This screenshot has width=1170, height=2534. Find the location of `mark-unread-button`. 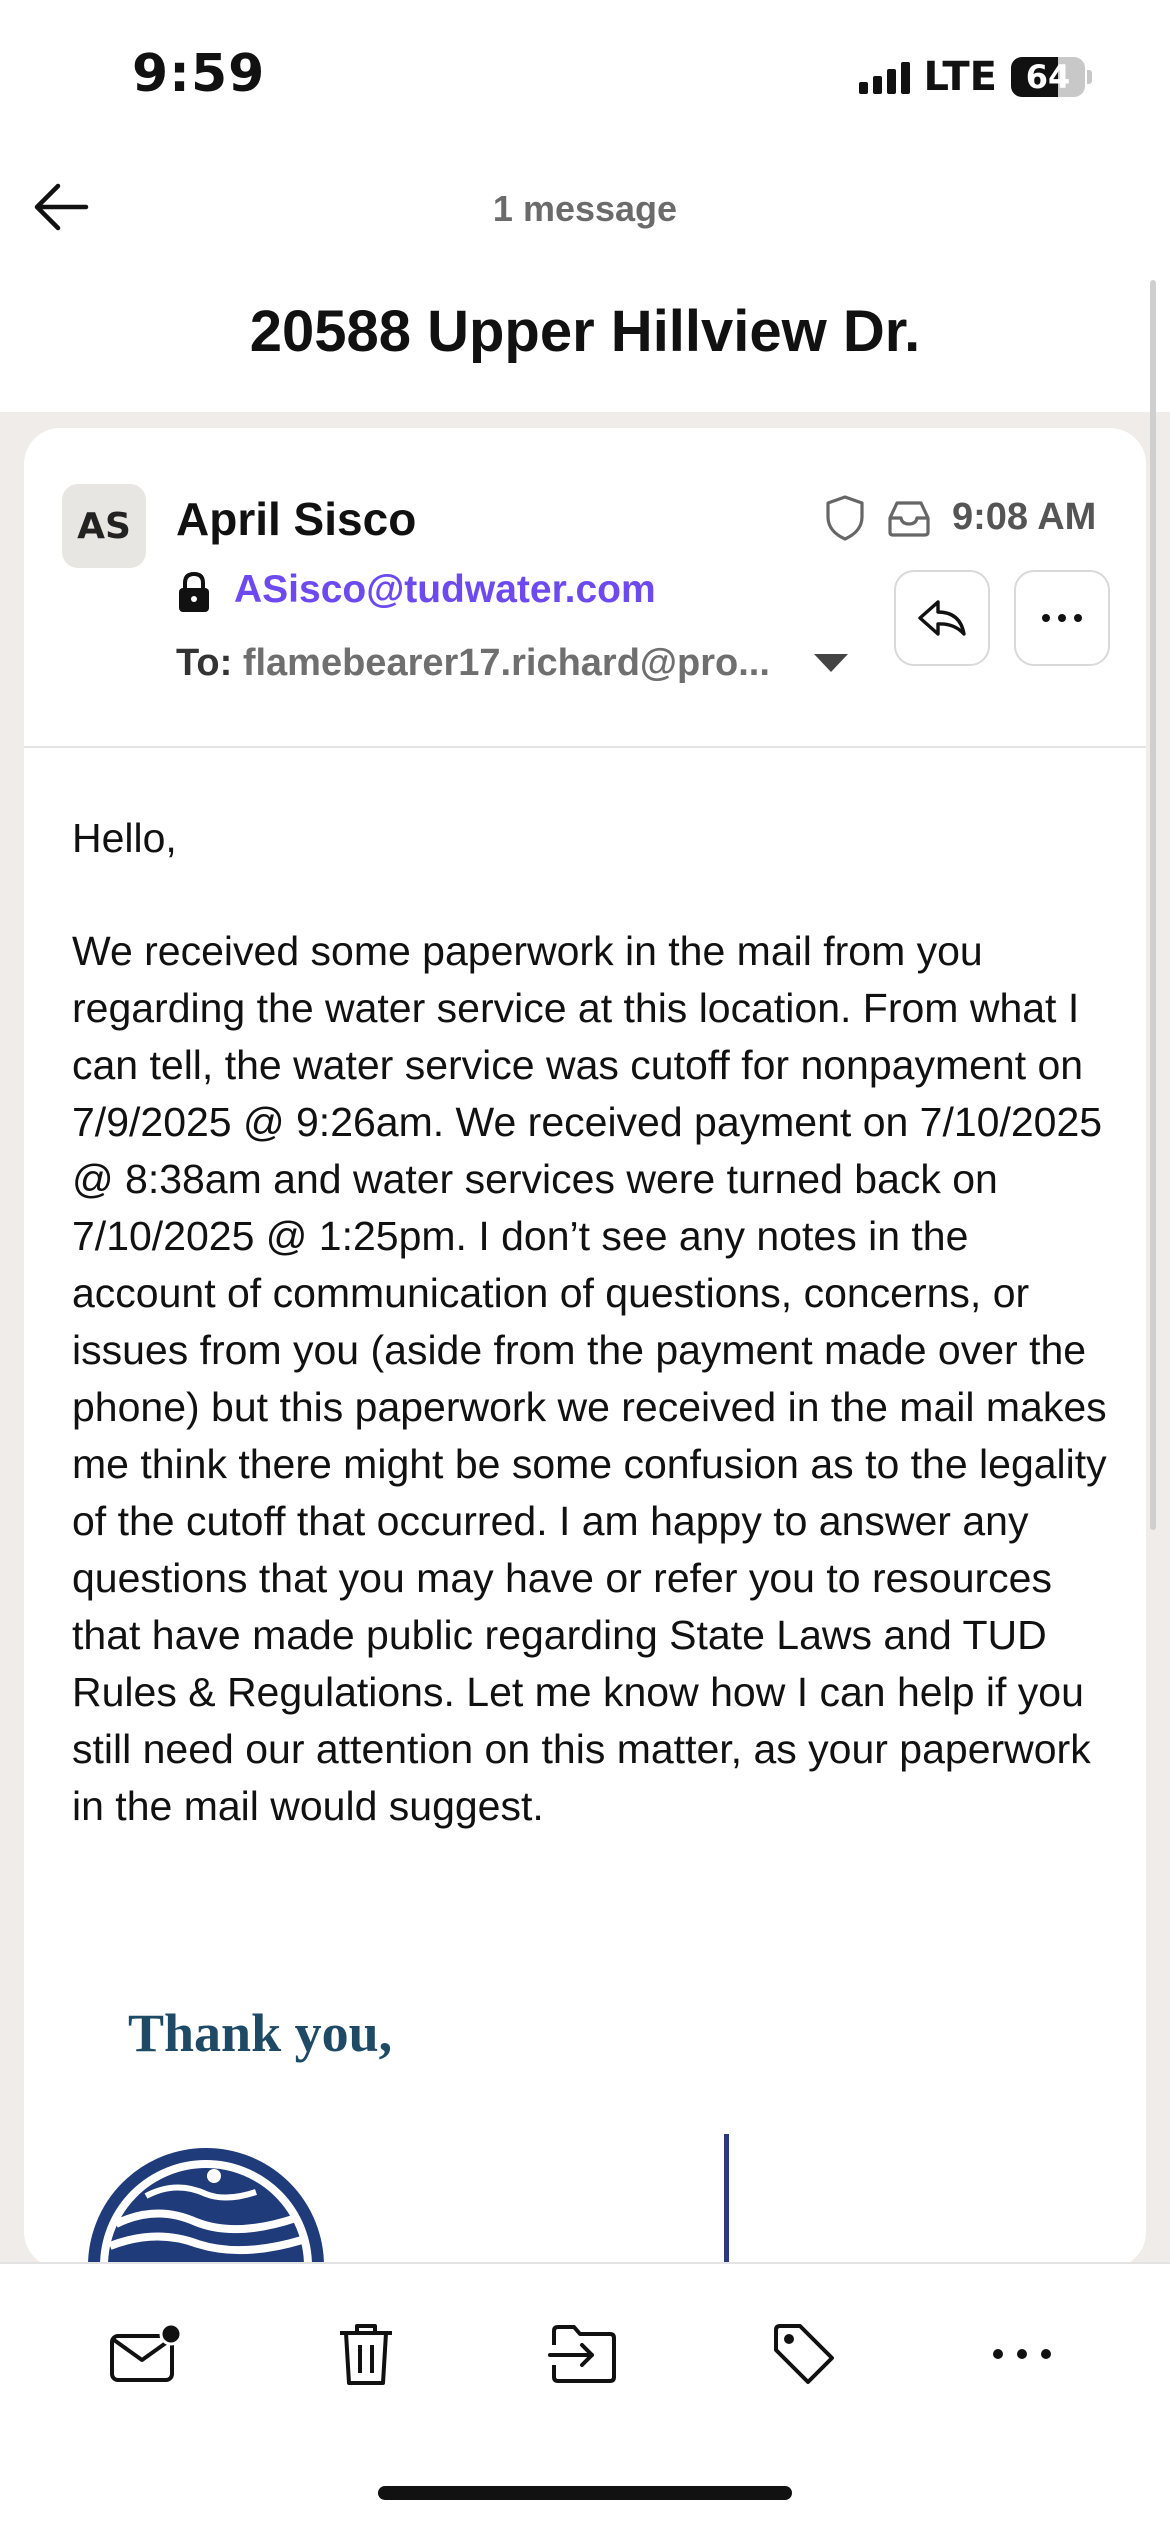

mark-unread-button is located at coordinates (146, 2354).